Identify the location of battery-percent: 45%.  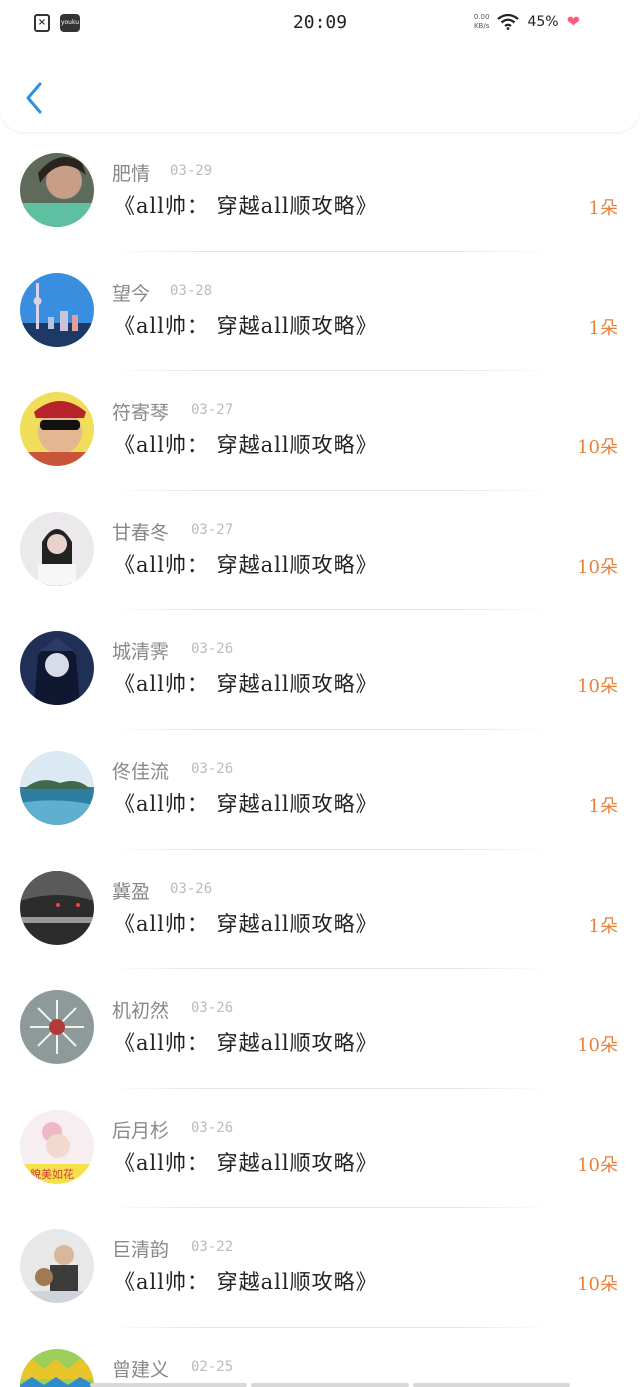
(543, 21).